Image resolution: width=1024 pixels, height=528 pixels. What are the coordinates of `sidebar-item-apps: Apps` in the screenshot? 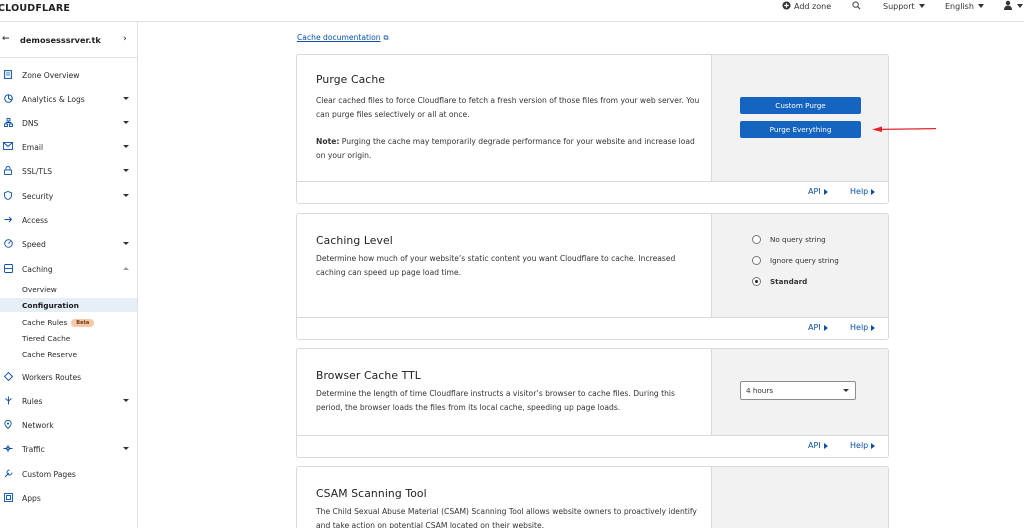 It's located at (68, 498).